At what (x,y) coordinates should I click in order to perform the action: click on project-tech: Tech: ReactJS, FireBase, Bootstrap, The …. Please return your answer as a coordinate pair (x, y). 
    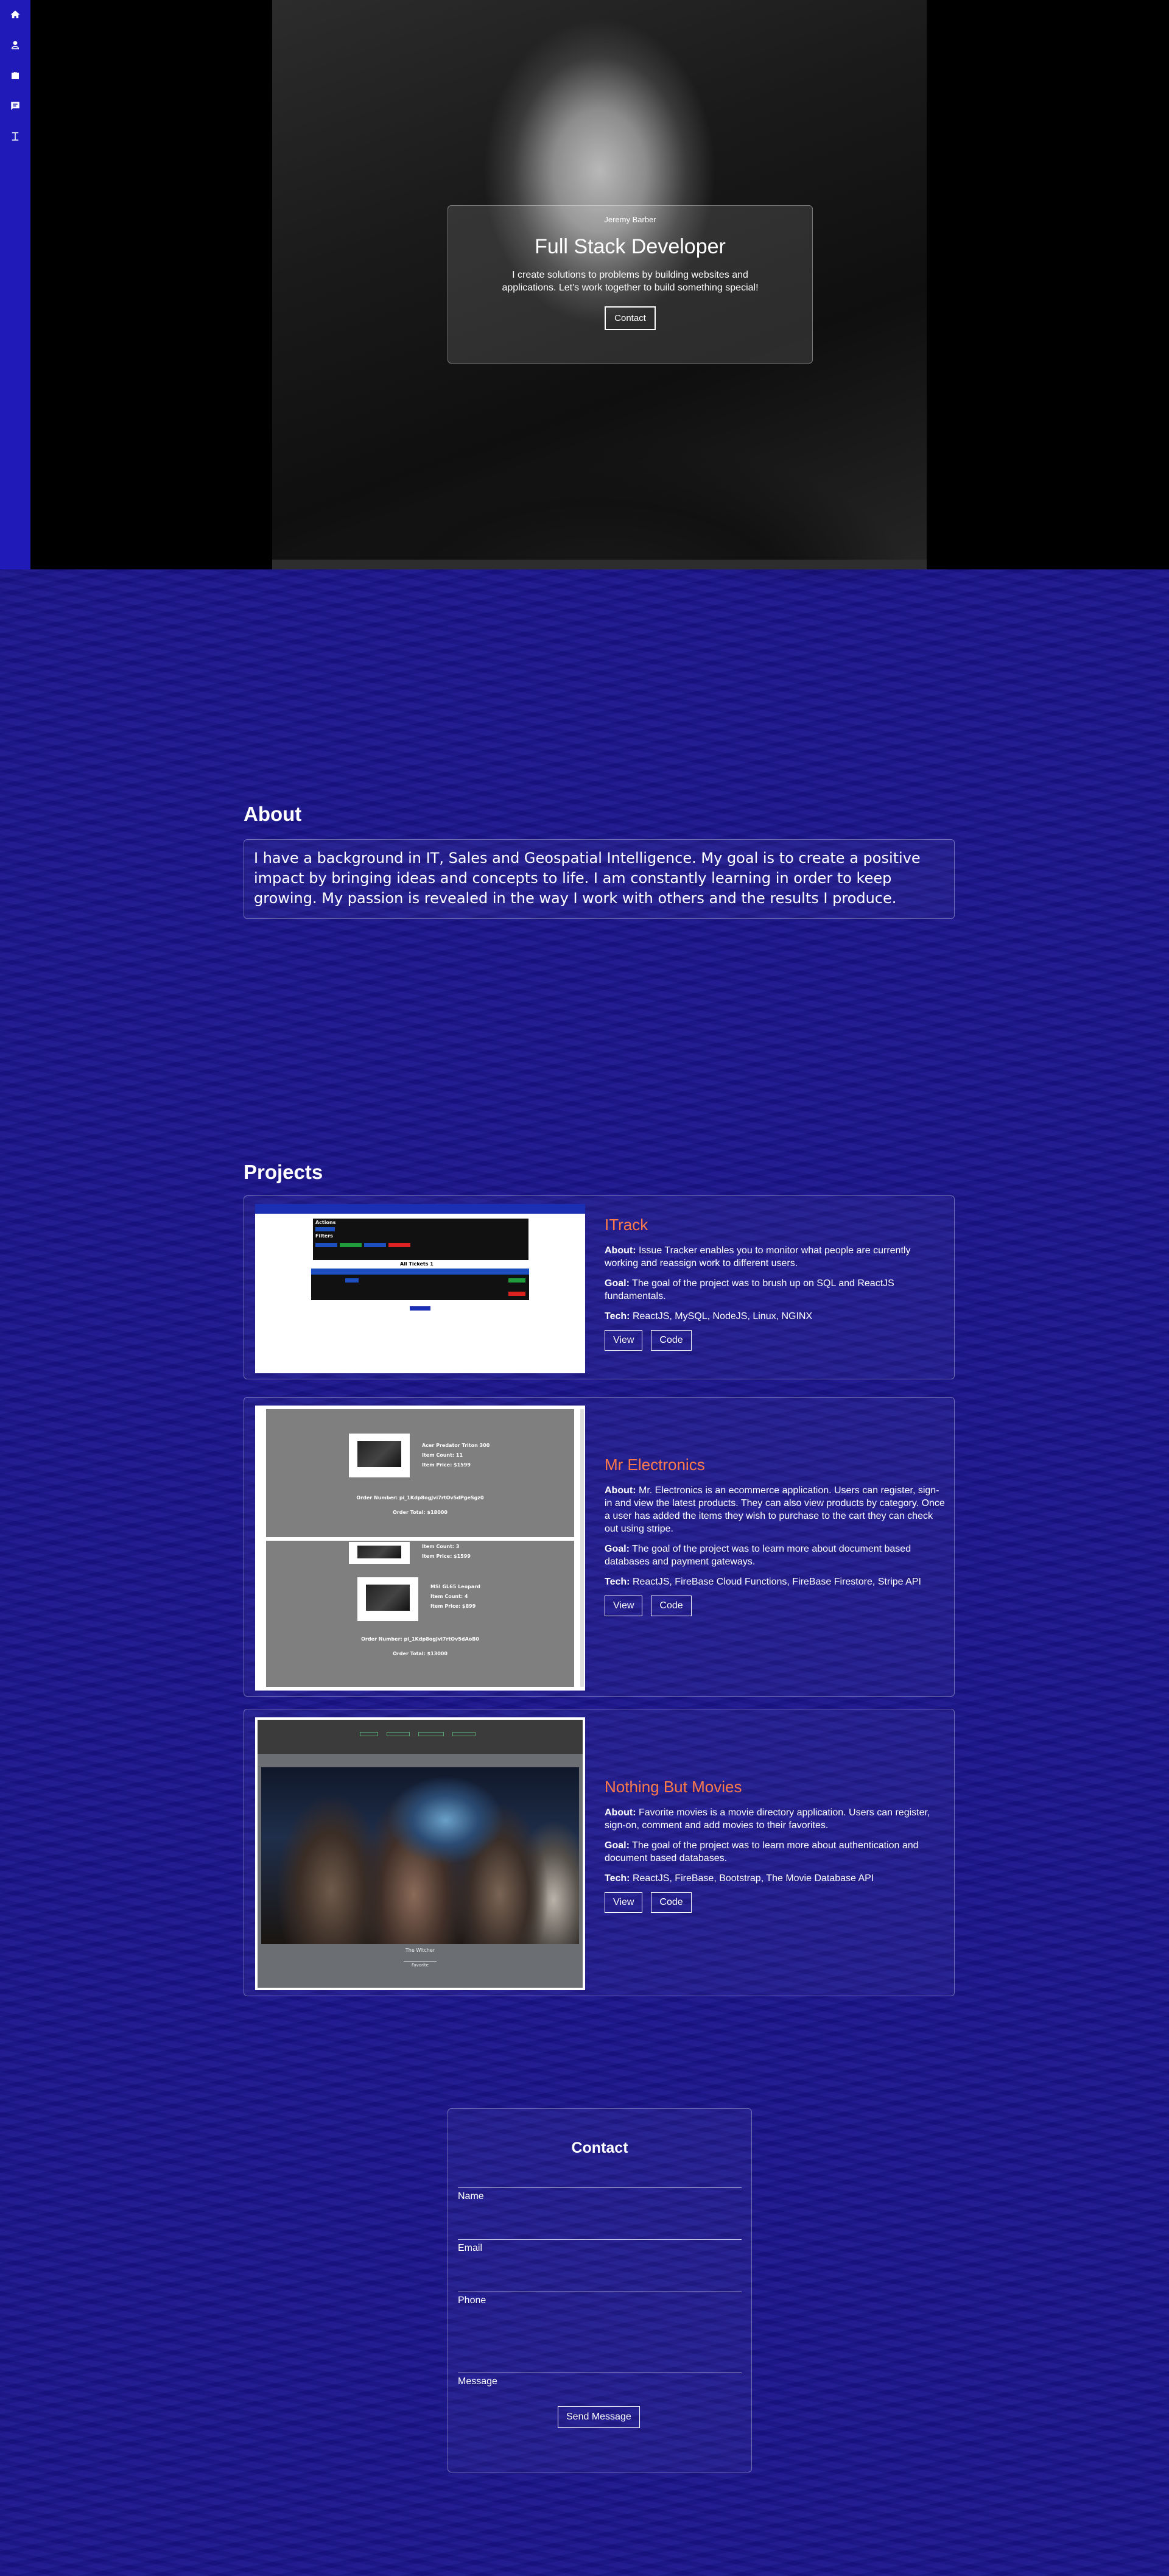
    Looking at the image, I should click on (776, 1878).